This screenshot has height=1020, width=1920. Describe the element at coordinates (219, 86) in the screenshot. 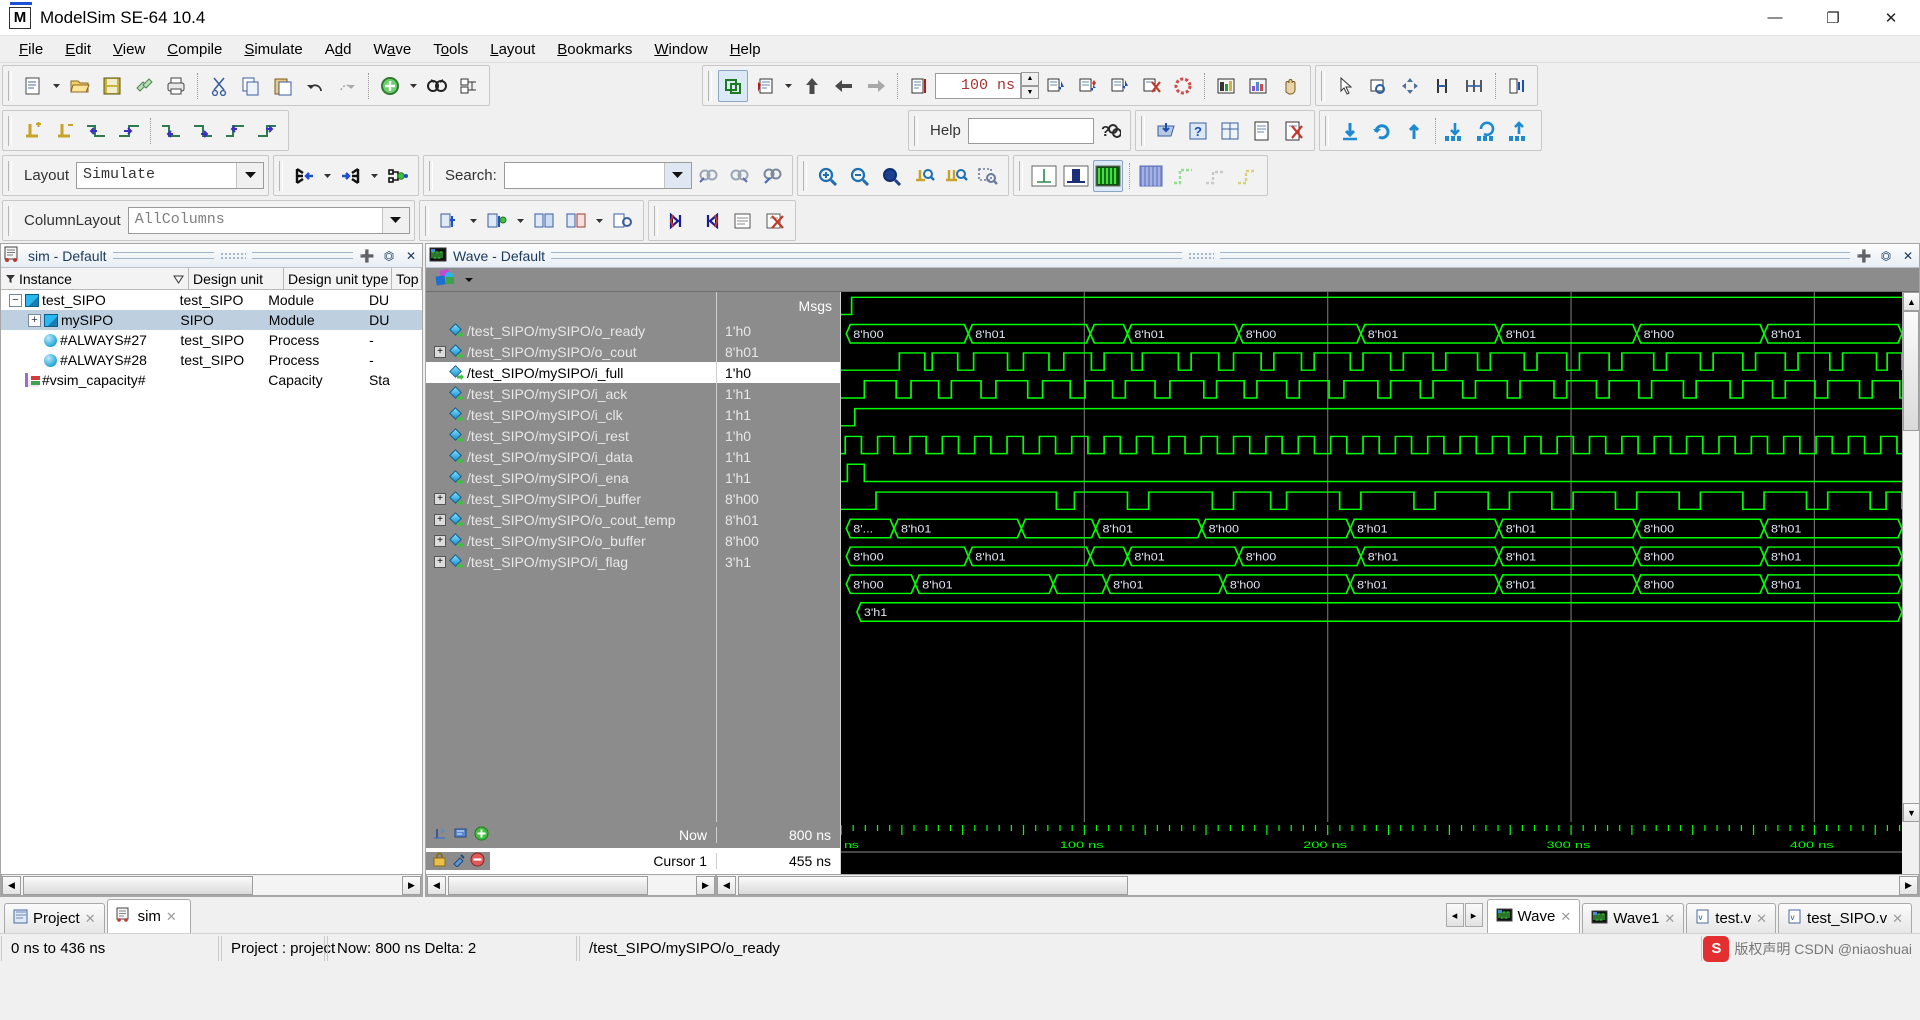

I see `cut-icon` at that location.